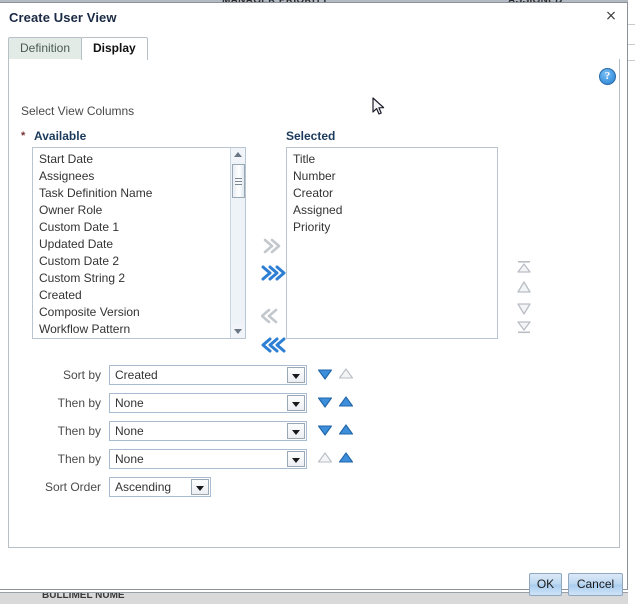 Image resolution: width=635 pixels, height=604 pixels. What do you see at coordinates (275, 274) in the screenshot?
I see `move-all-right-icon` at bounding box center [275, 274].